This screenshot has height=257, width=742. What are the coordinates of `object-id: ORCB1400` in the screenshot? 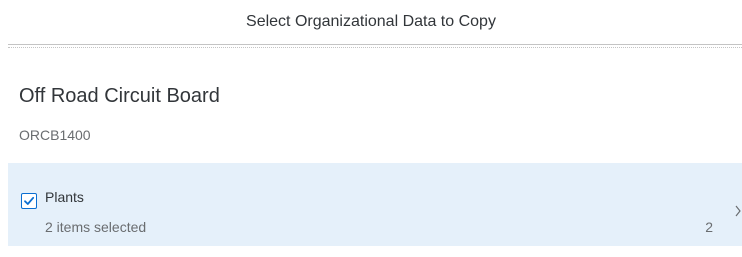 It's located at (55, 135).